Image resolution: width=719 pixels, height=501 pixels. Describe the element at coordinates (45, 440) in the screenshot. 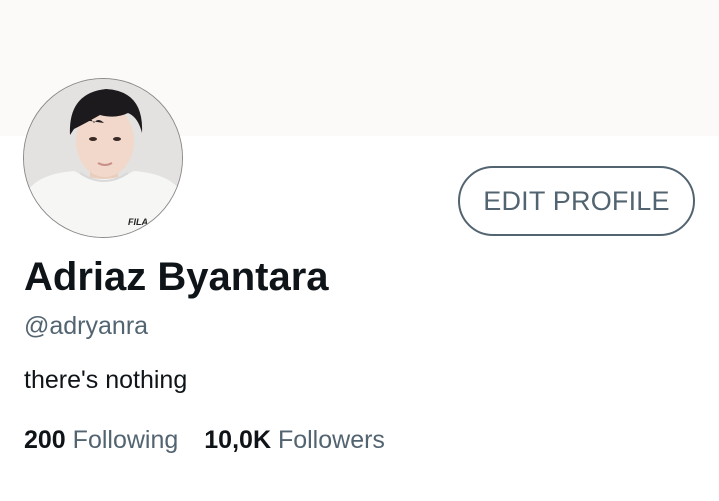

I see `following-count: 200` at that location.